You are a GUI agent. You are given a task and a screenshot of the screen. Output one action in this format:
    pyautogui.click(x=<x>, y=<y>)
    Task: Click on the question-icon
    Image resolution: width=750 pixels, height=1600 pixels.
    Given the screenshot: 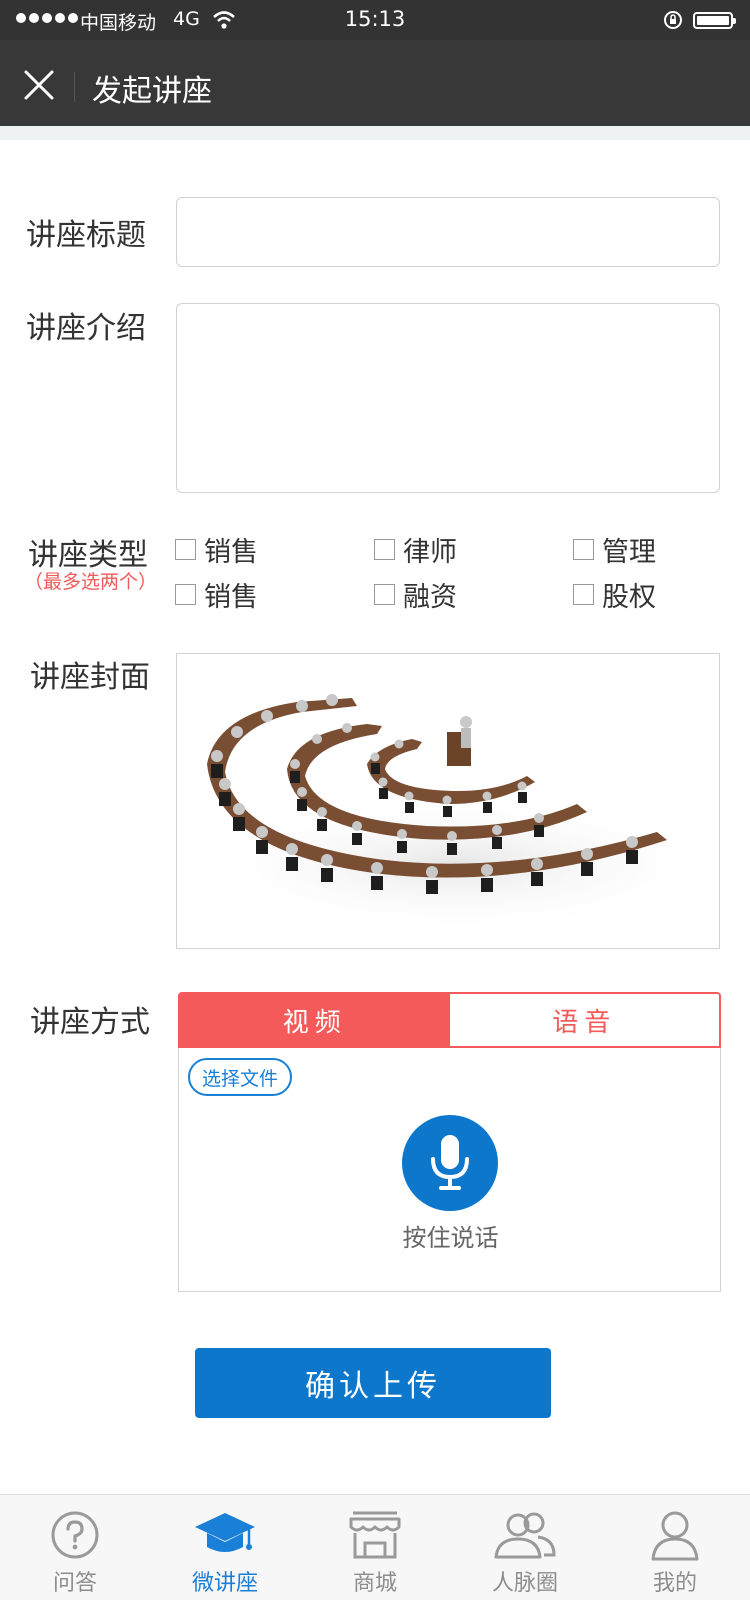 What is the action you would take?
    pyautogui.click(x=75, y=1535)
    